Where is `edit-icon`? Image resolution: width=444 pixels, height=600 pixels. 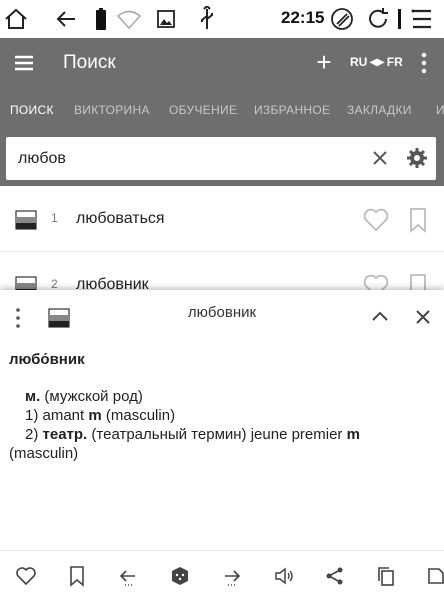 edit-icon is located at coordinates (434, 576).